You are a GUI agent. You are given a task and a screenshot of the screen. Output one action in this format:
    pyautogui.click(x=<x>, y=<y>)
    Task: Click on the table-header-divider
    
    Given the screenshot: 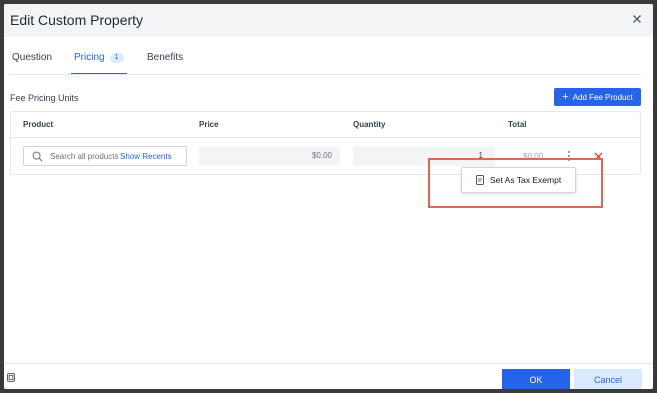 What is the action you would take?
    pyautogui.click(x=325, y=137)
    